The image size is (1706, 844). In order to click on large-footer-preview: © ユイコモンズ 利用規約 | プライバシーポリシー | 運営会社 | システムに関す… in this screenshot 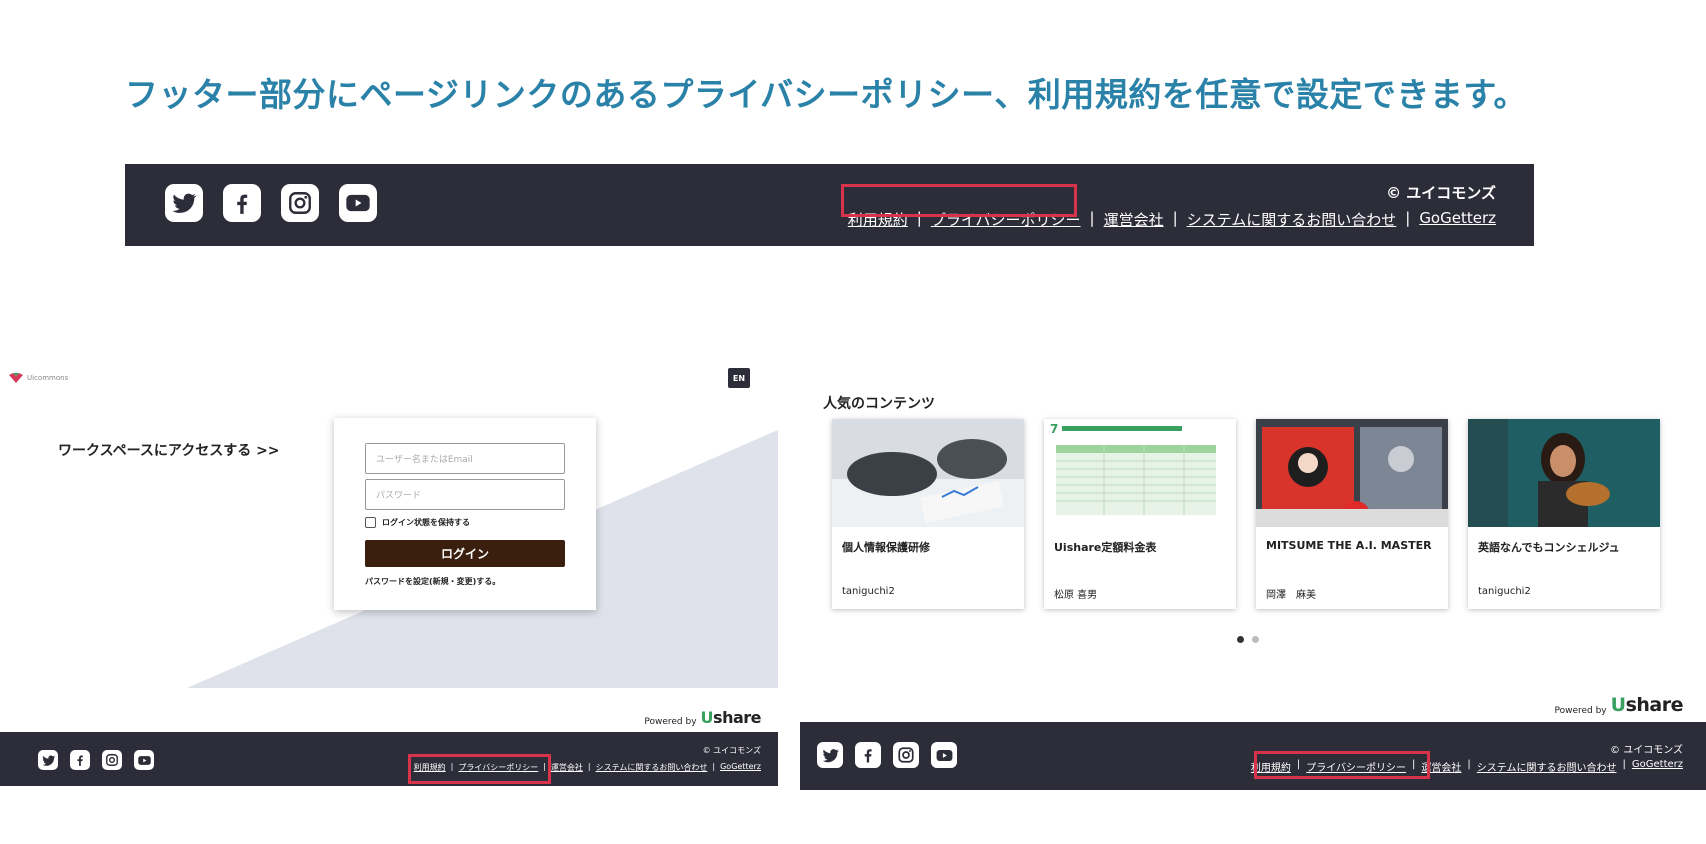, I will do `click(829, 205)`.